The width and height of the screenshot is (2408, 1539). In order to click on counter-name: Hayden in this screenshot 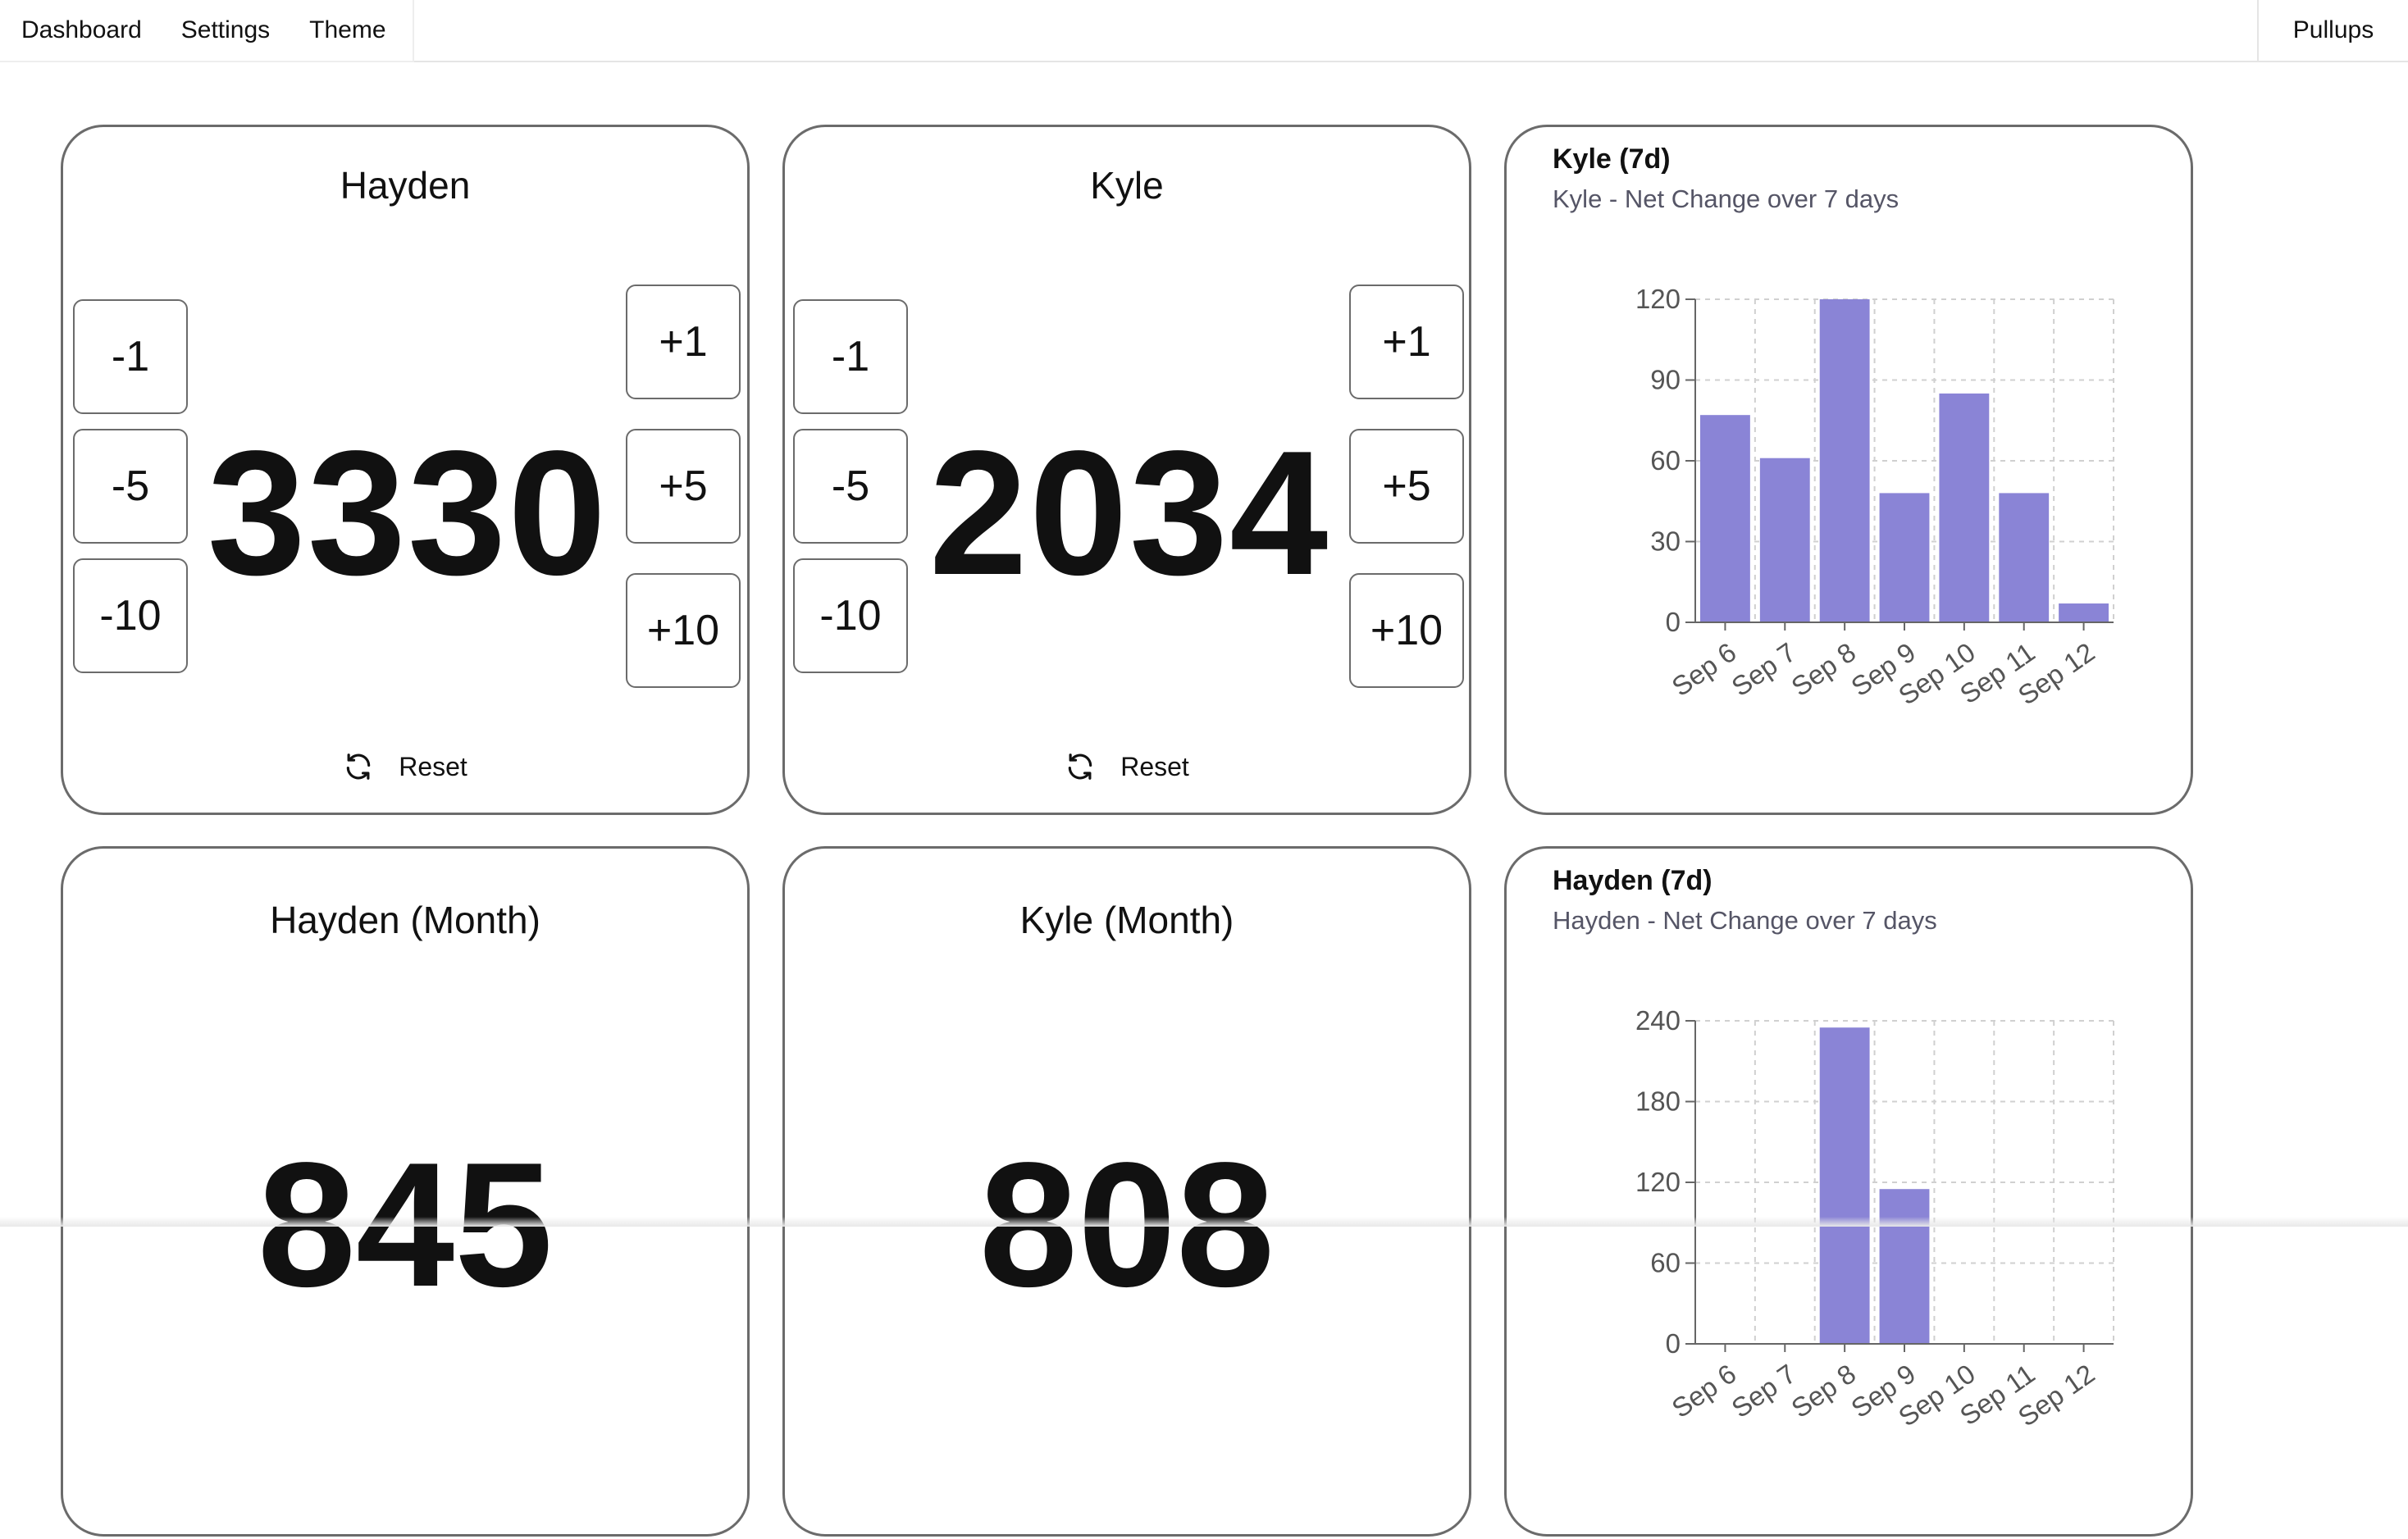, I will do `click(405, 185)`.